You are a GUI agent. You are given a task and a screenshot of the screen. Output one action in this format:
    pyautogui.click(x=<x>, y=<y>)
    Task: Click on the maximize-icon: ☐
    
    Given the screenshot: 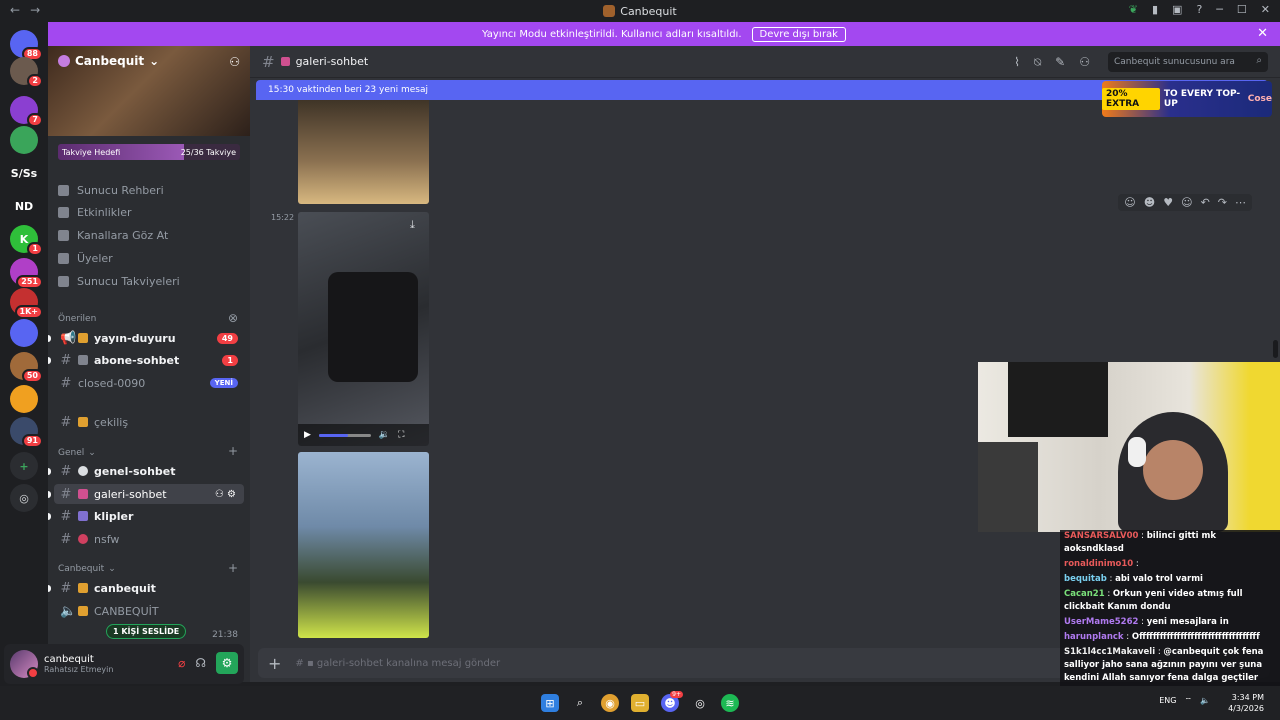 What is the action you would take?
    pyautogui.click(x=1242, y=9)
    